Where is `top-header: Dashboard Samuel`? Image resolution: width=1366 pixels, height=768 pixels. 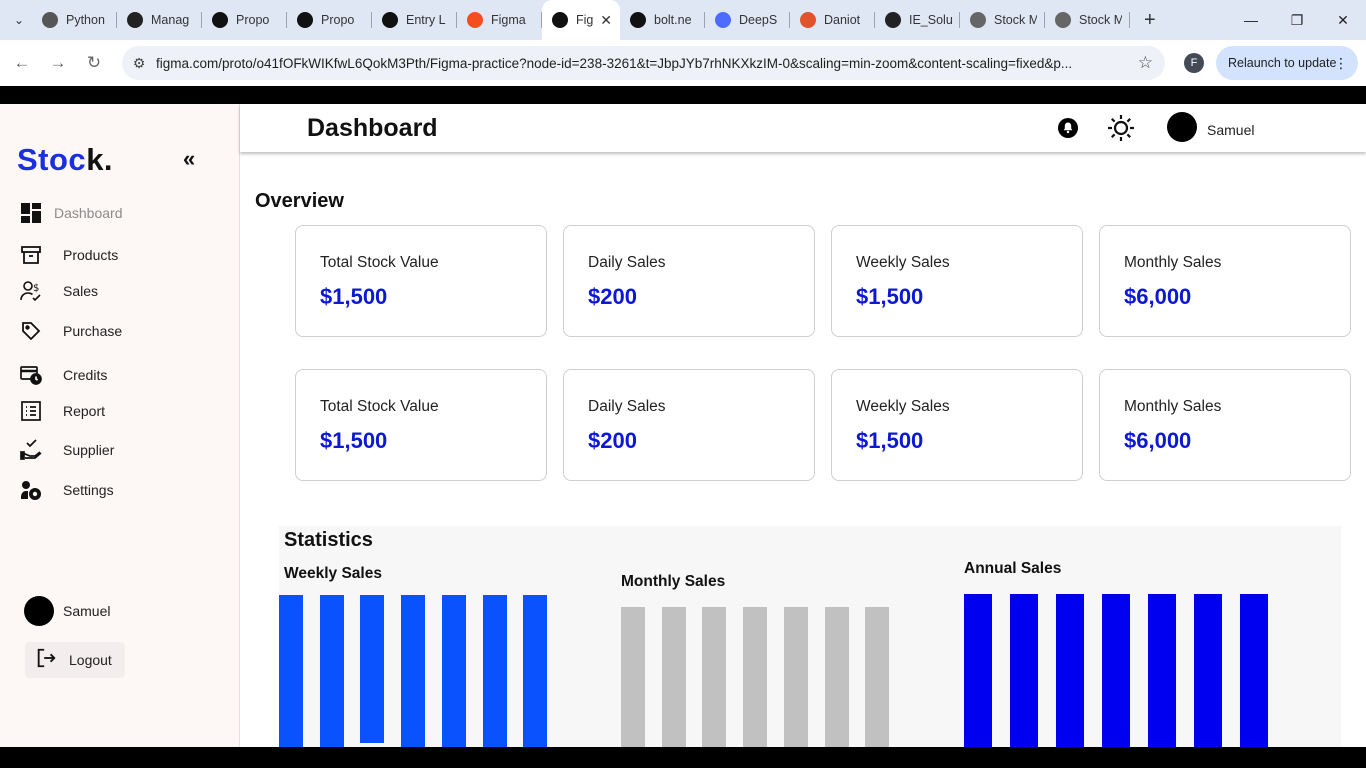
top-header: Dashboard Samuel is located at coordinates (803, 128).